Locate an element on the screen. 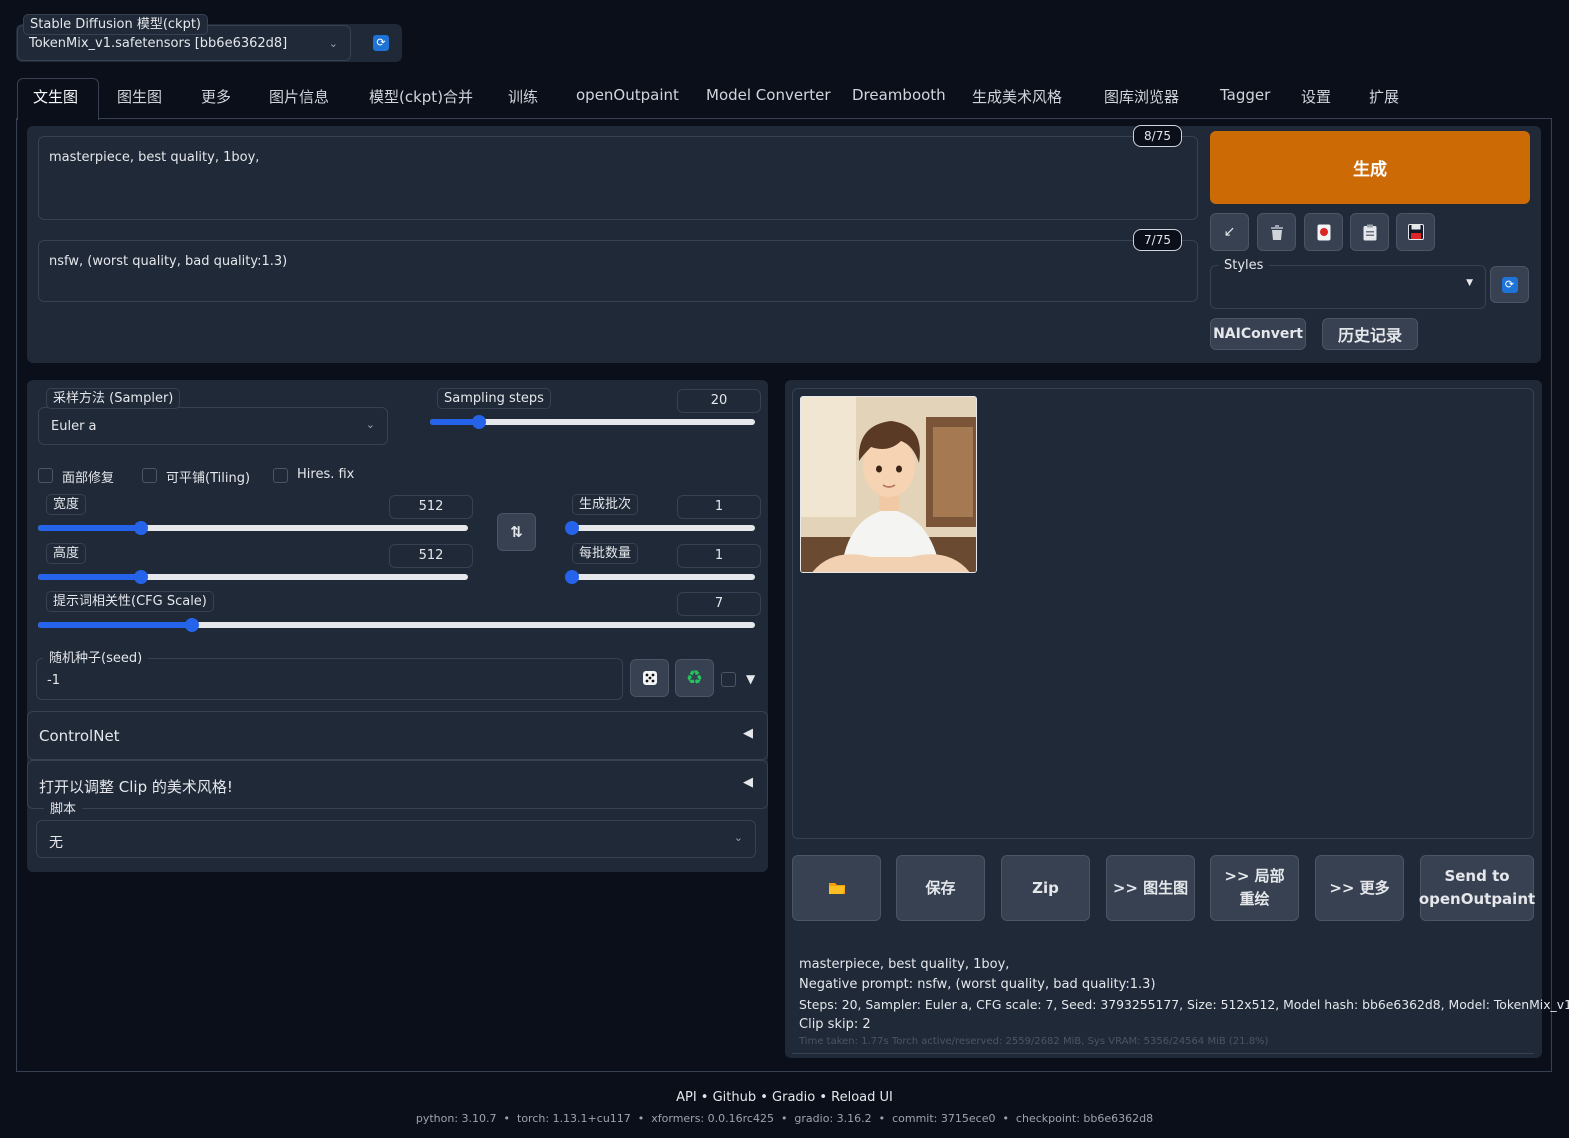  swap-dimensions-button: ⇅ is located at coordinates (516, 532).